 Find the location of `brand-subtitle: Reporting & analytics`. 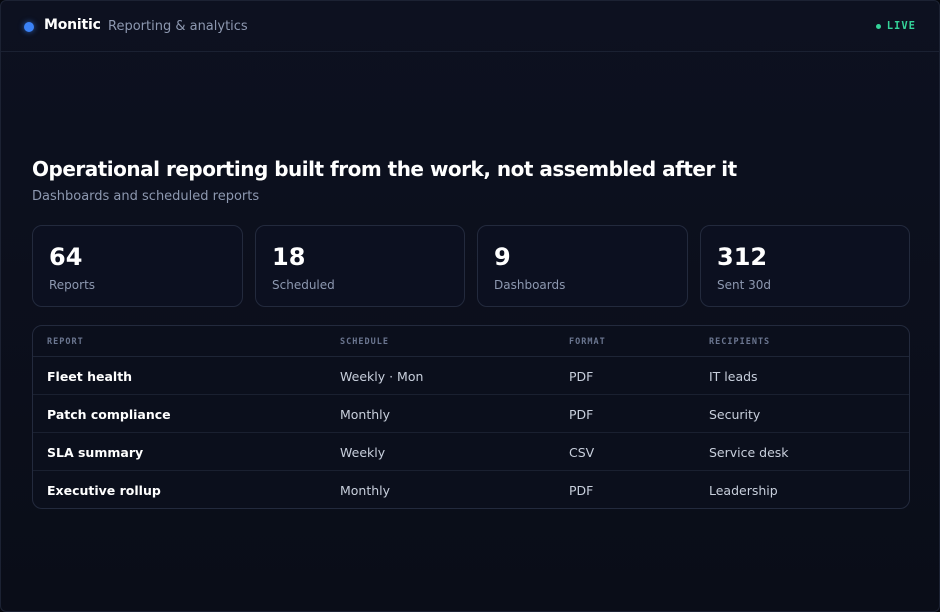

brand-subtitle: Reporting & analytics is located at coordinates (178, 26).